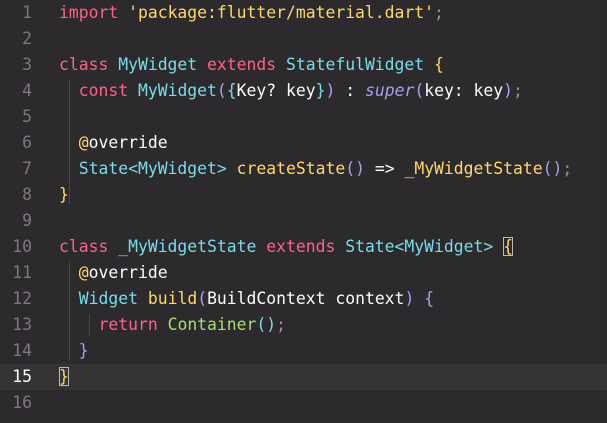  Describe the element at coordinates (22, 350) in the screenshot. I see `line-number: 14` at that location.